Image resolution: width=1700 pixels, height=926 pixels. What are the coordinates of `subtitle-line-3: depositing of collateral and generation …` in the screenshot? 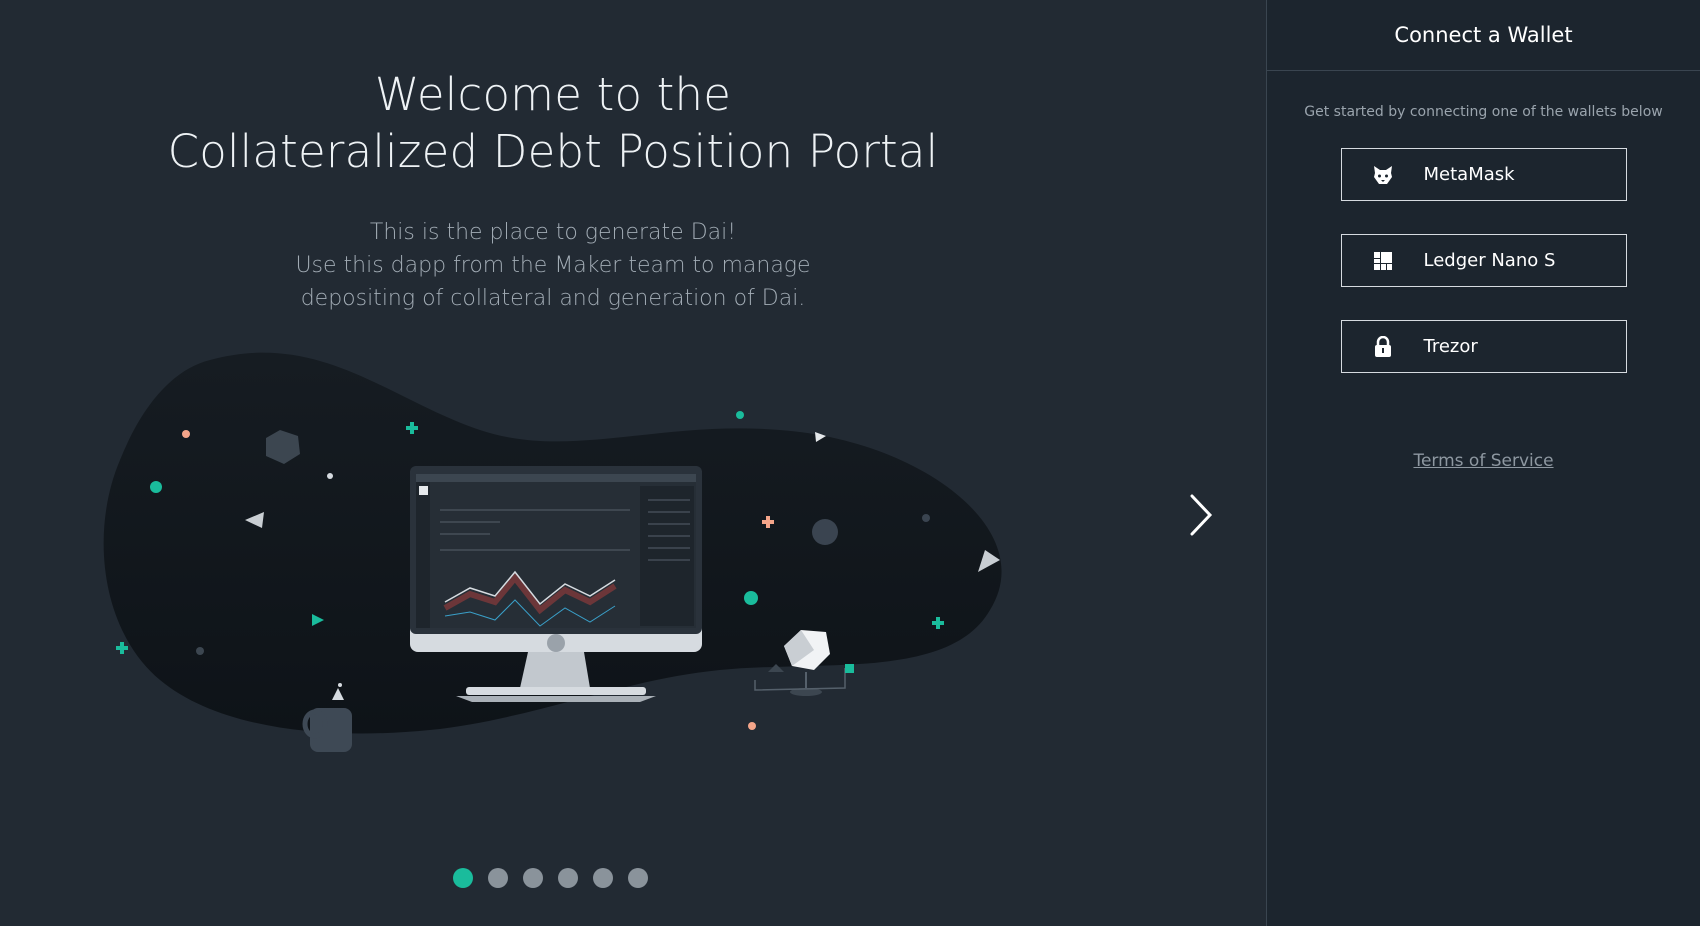 It's located at (553, 298).